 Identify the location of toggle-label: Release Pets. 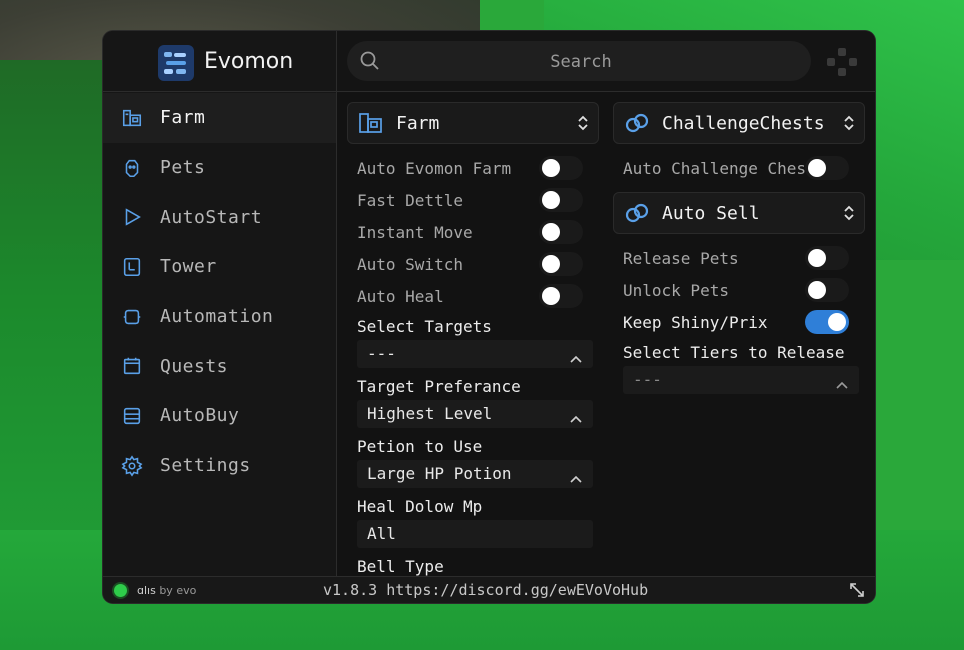
(681, 258).